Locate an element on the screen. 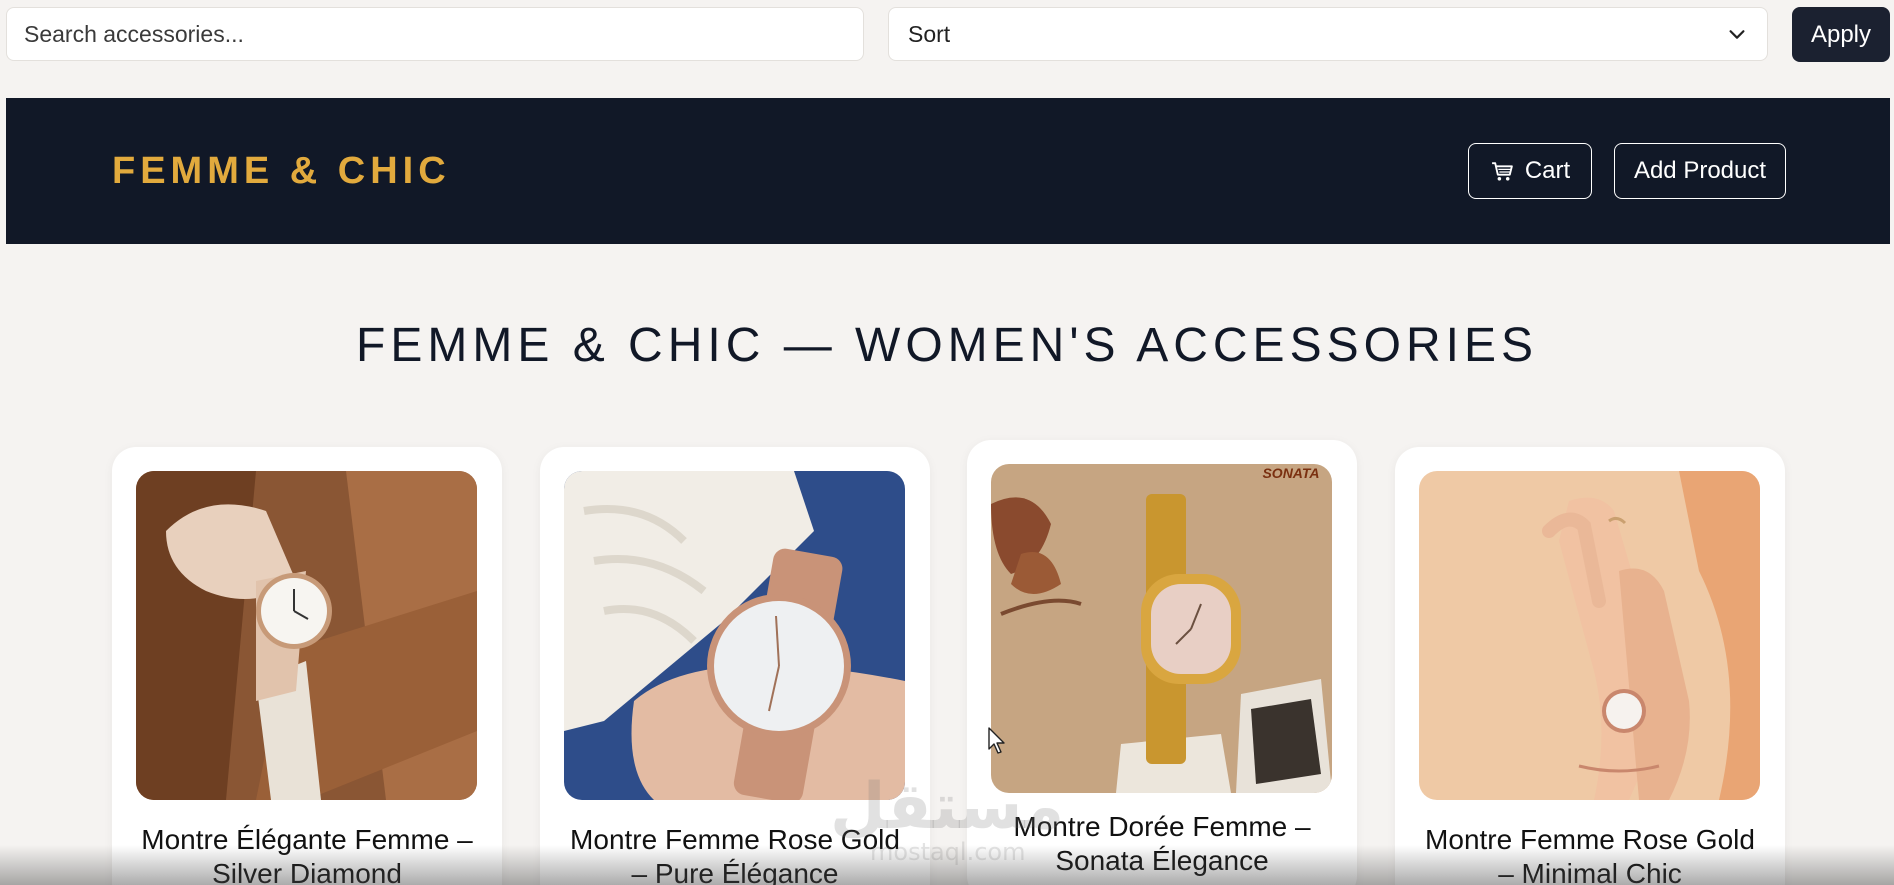  product-name: Montre Élégante Femme – Silver Diamond is located at coordinates (307, 854).